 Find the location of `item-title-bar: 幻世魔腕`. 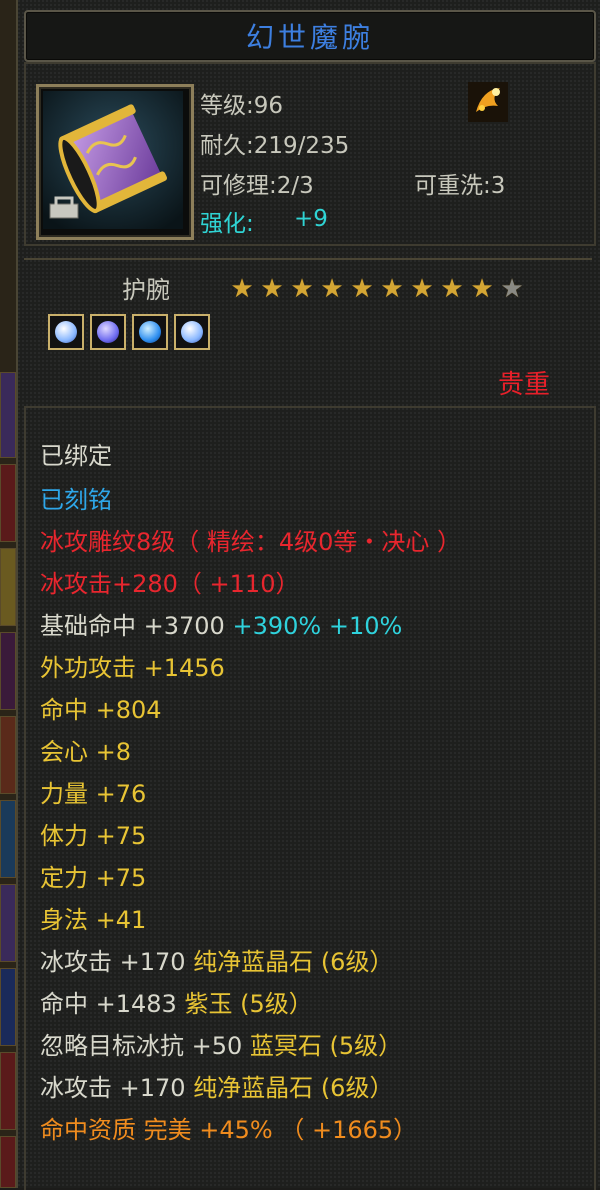

item-title-bar: 幻世魔腕 is located at coordinates (310, 36).